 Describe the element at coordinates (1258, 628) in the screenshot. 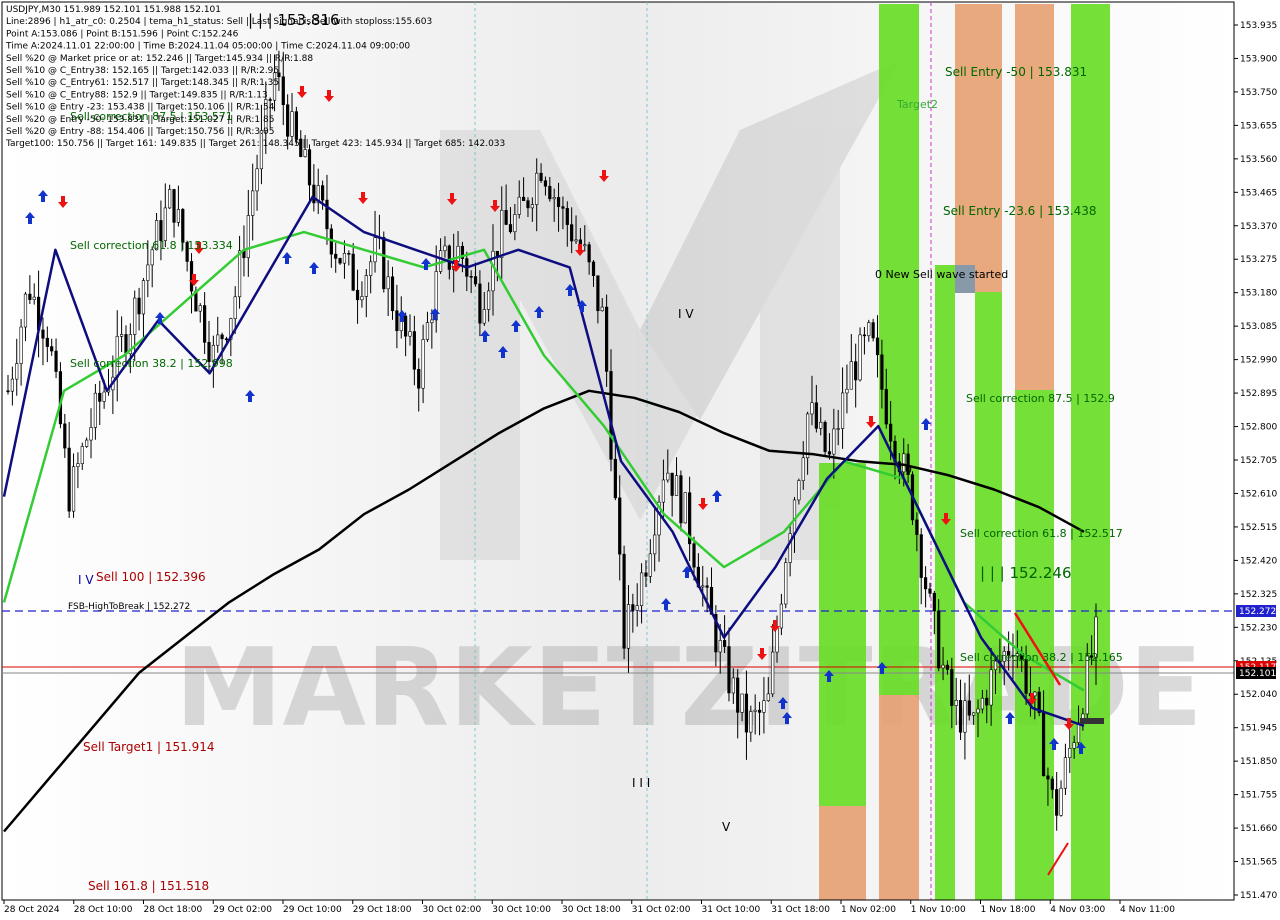

I see `y-tick-label: 152.230` at that location.